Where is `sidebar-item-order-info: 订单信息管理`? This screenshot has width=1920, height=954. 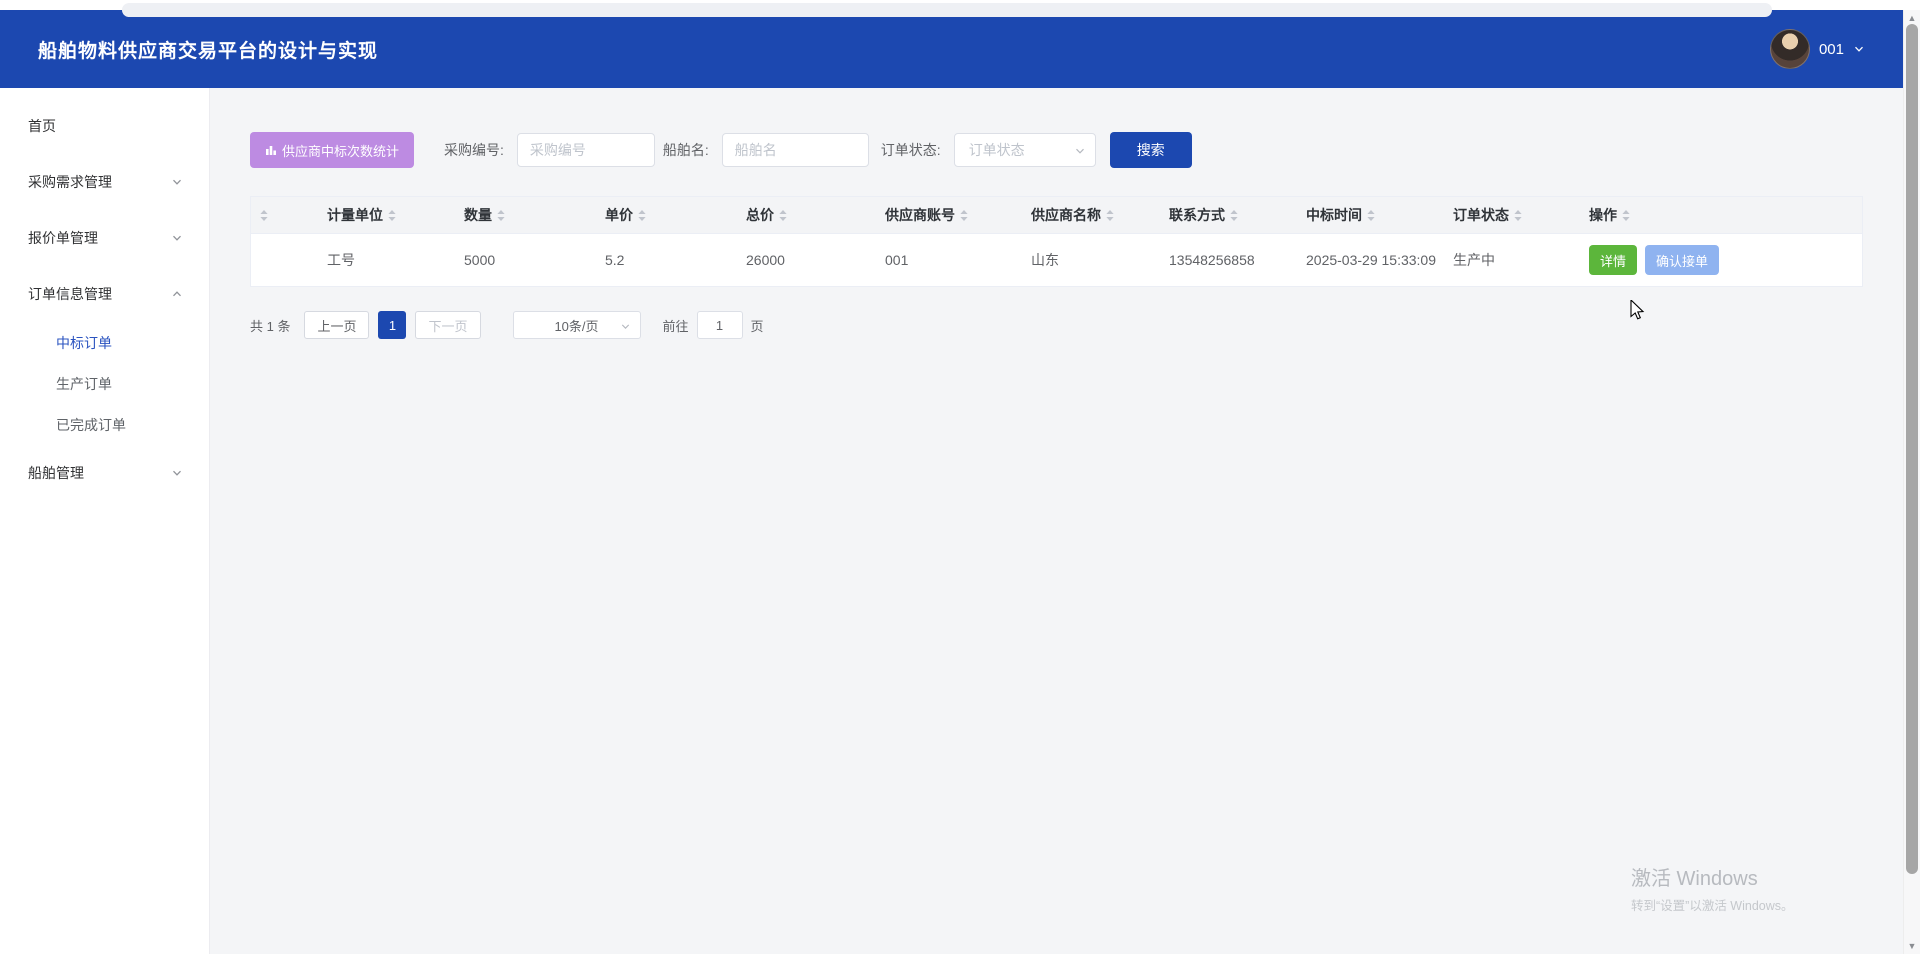 sidebar-item-order-info: 订单信息管理 is located at coordinates (104, 294).